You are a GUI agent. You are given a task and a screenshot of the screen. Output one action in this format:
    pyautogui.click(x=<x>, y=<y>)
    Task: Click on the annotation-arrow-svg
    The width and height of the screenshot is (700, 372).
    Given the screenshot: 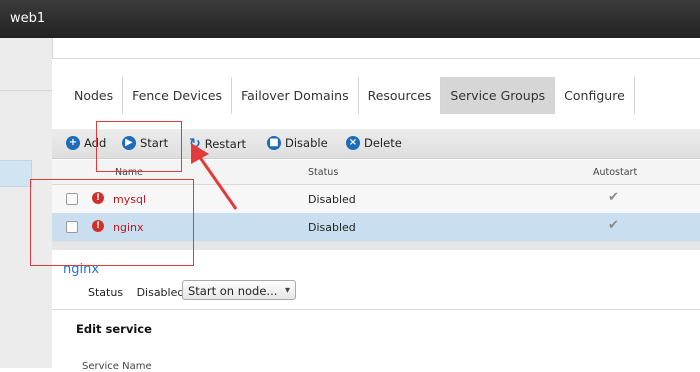 What is the action you would take?
    pyautogui.click(x=214, y=176)
    